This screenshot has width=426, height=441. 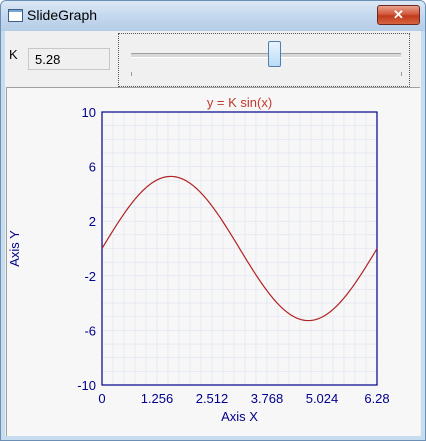 What do you see at coordinates (264, 60) in the screenshot?
I see `k-slider` at bounding box center [264, 60].